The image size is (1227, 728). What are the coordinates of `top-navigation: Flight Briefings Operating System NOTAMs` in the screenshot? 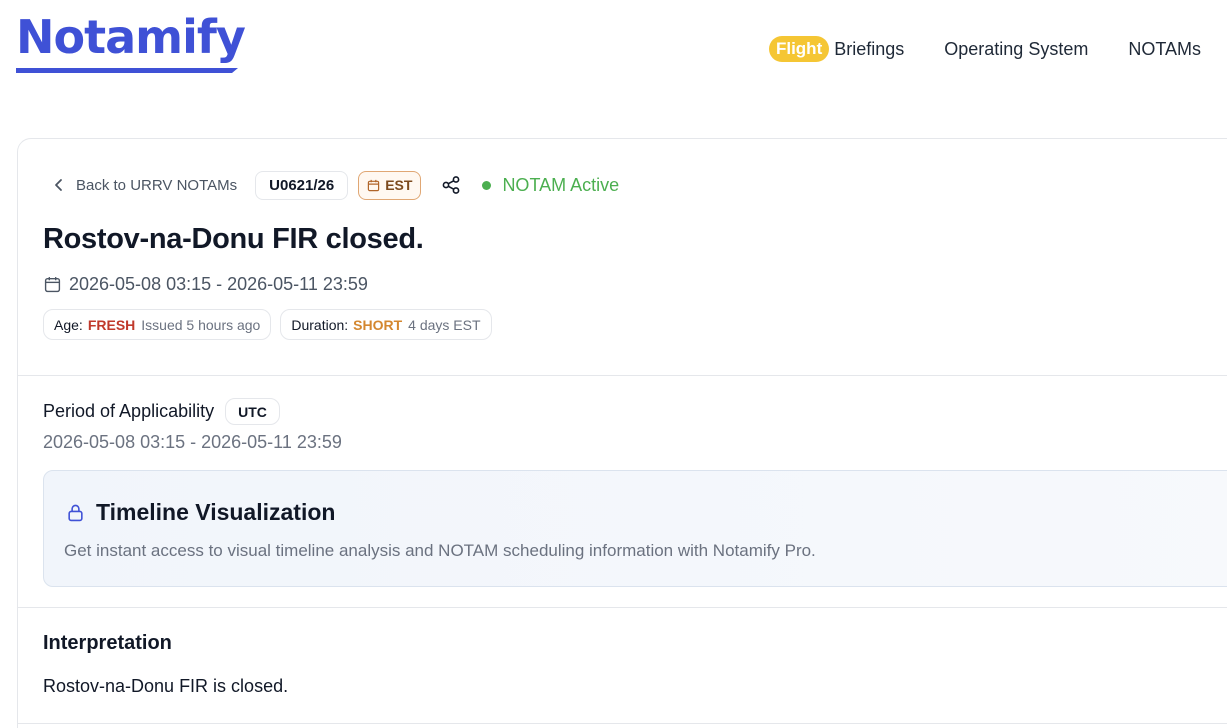 It's located at (984, 49).